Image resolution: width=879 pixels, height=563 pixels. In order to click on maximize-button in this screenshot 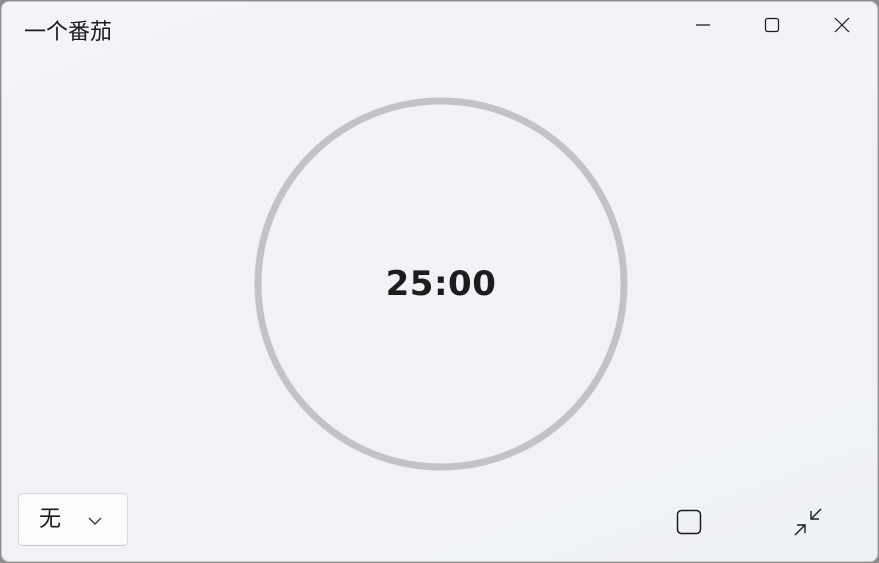, I will do `click(772, 25)`.